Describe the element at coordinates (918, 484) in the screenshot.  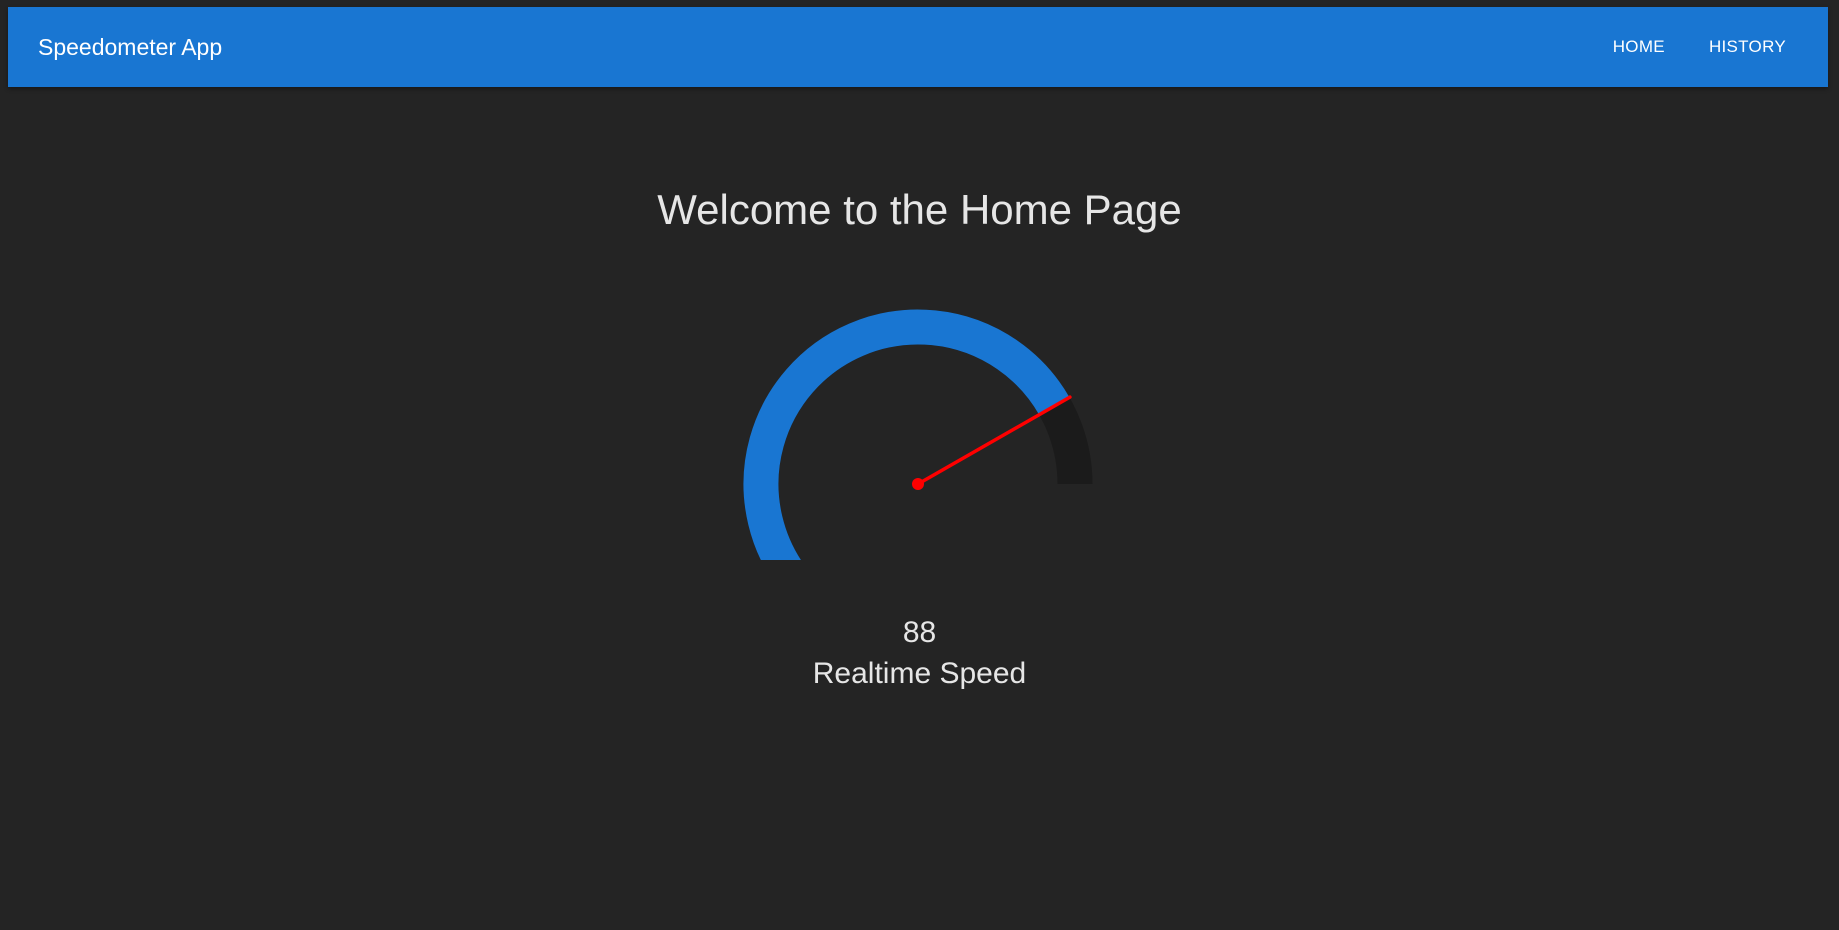
I see `gauge-needle-hub` at that location.